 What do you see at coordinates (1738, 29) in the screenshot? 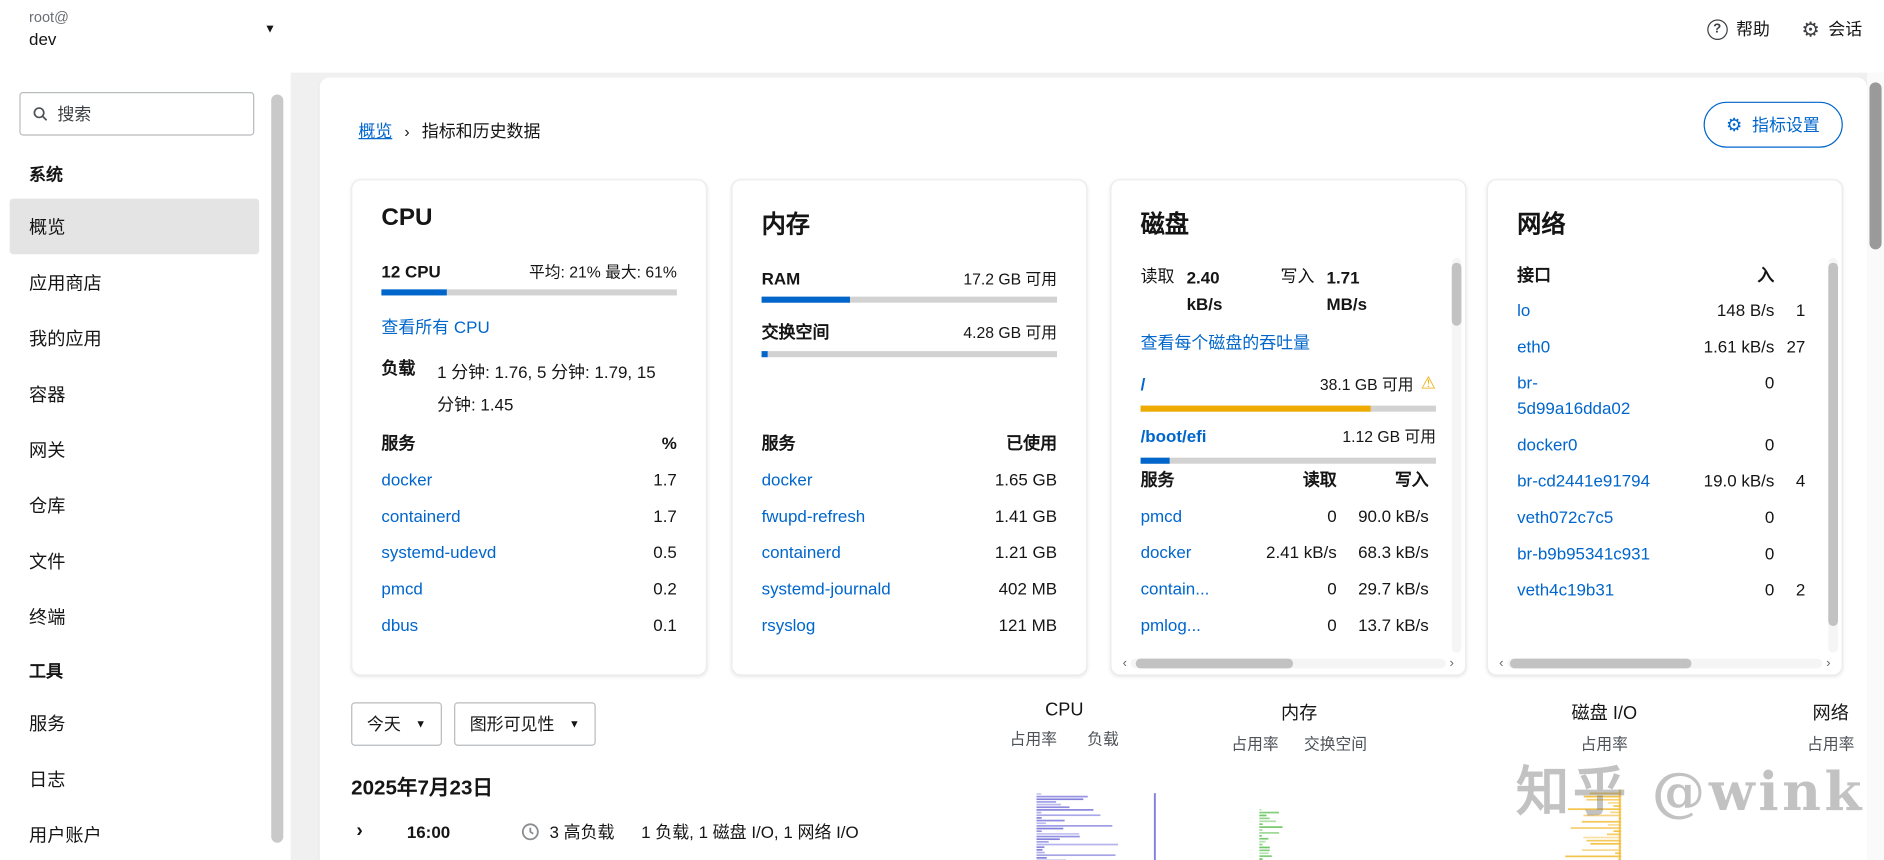
I see `help-menu: ? 帮助` at bounding box center [1738, 29].